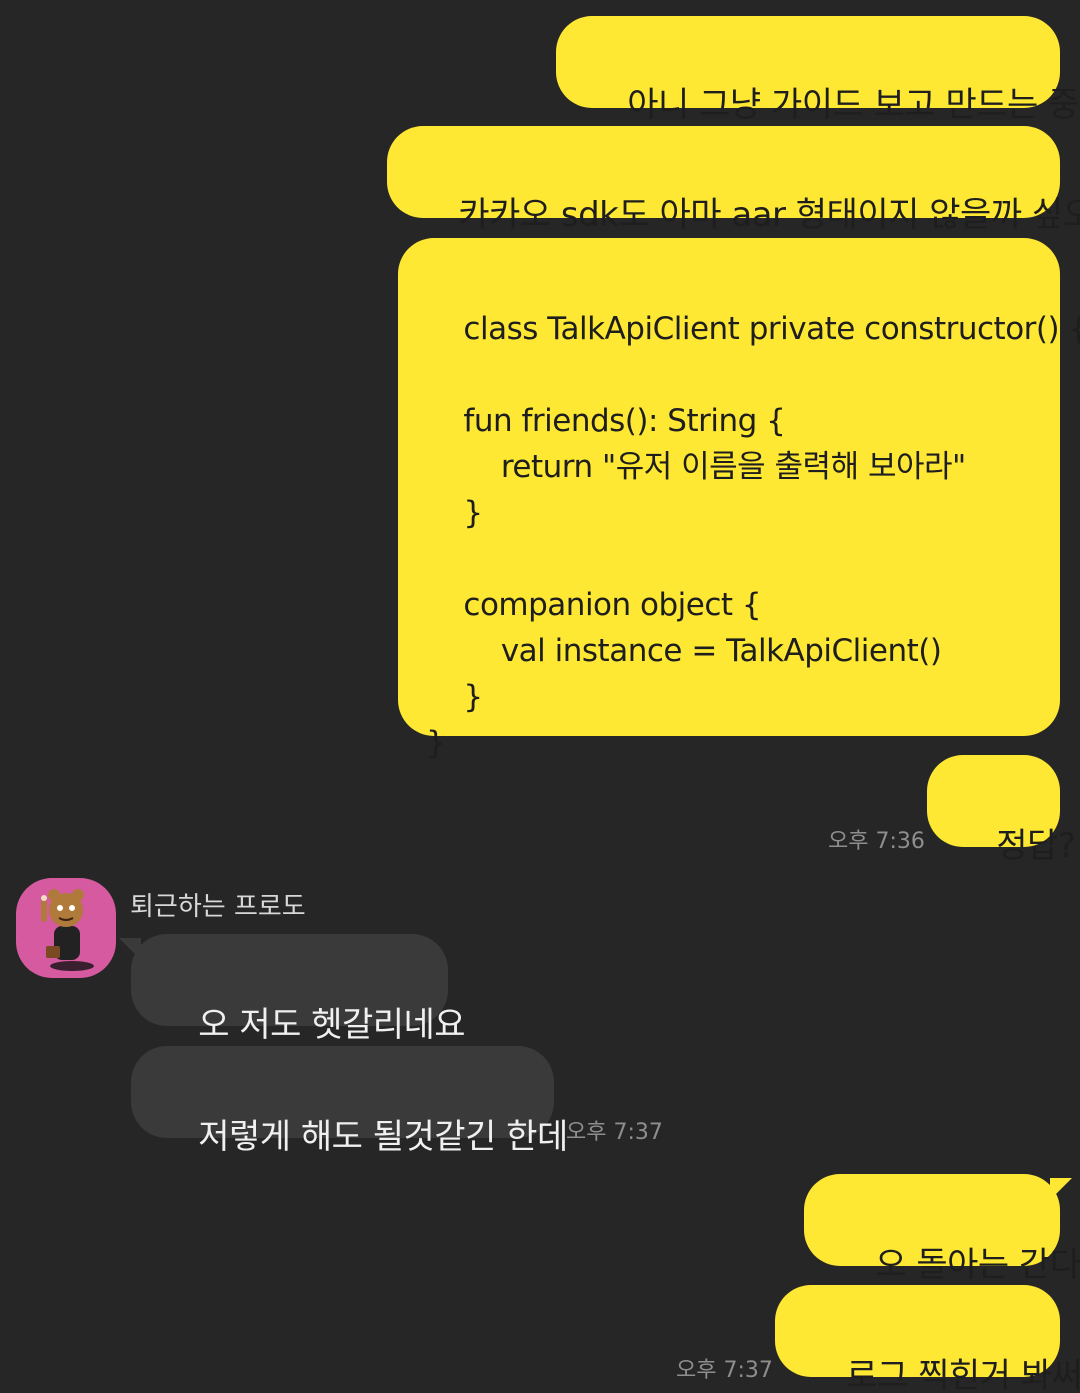 This screenshot has height=1393, width=1080. I want to click on message-text: 로그 찍힌거 봐써, so click(963, 1374).